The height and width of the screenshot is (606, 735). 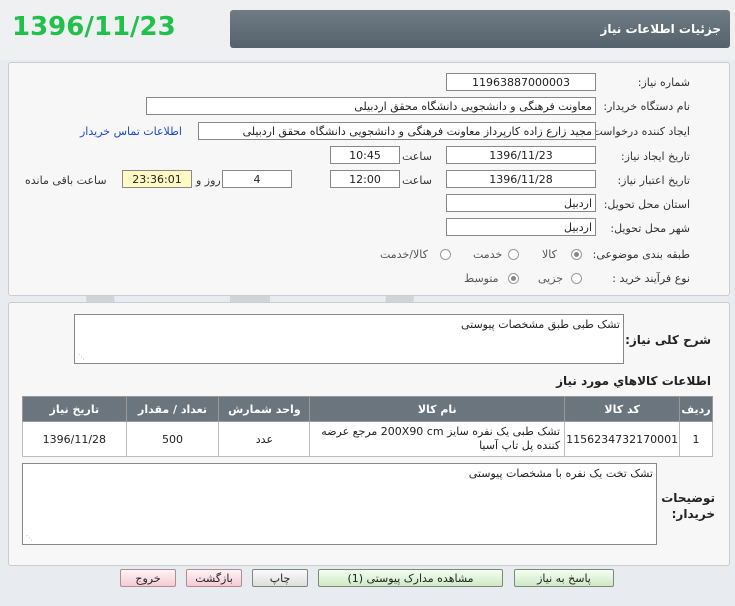 What do you see at coordinates (622, 409) in the screenshot?
I see `col-code: کد کالا` at bounding box center [622, 409].